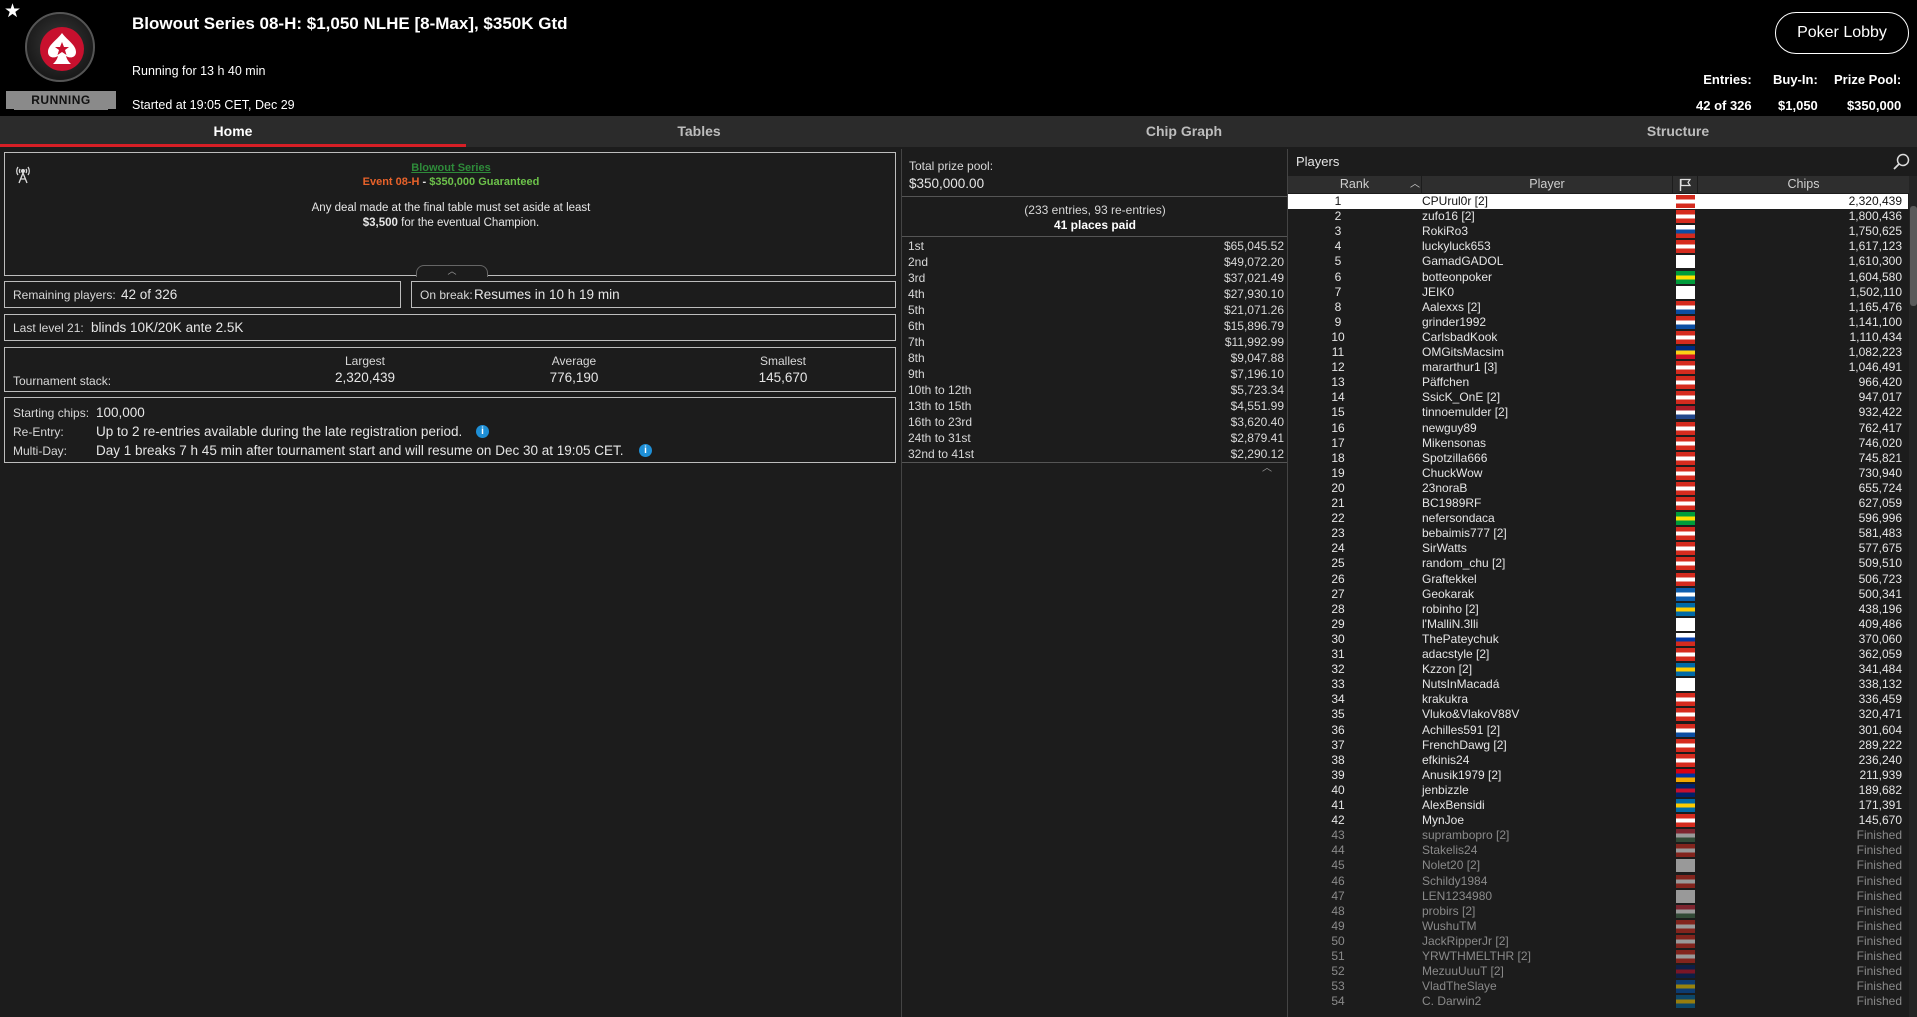  Describe the element at coordinates (1598, 941) in the screenshot. I see `player-row: 50 JackRipperJr [2] Finished` at that location.